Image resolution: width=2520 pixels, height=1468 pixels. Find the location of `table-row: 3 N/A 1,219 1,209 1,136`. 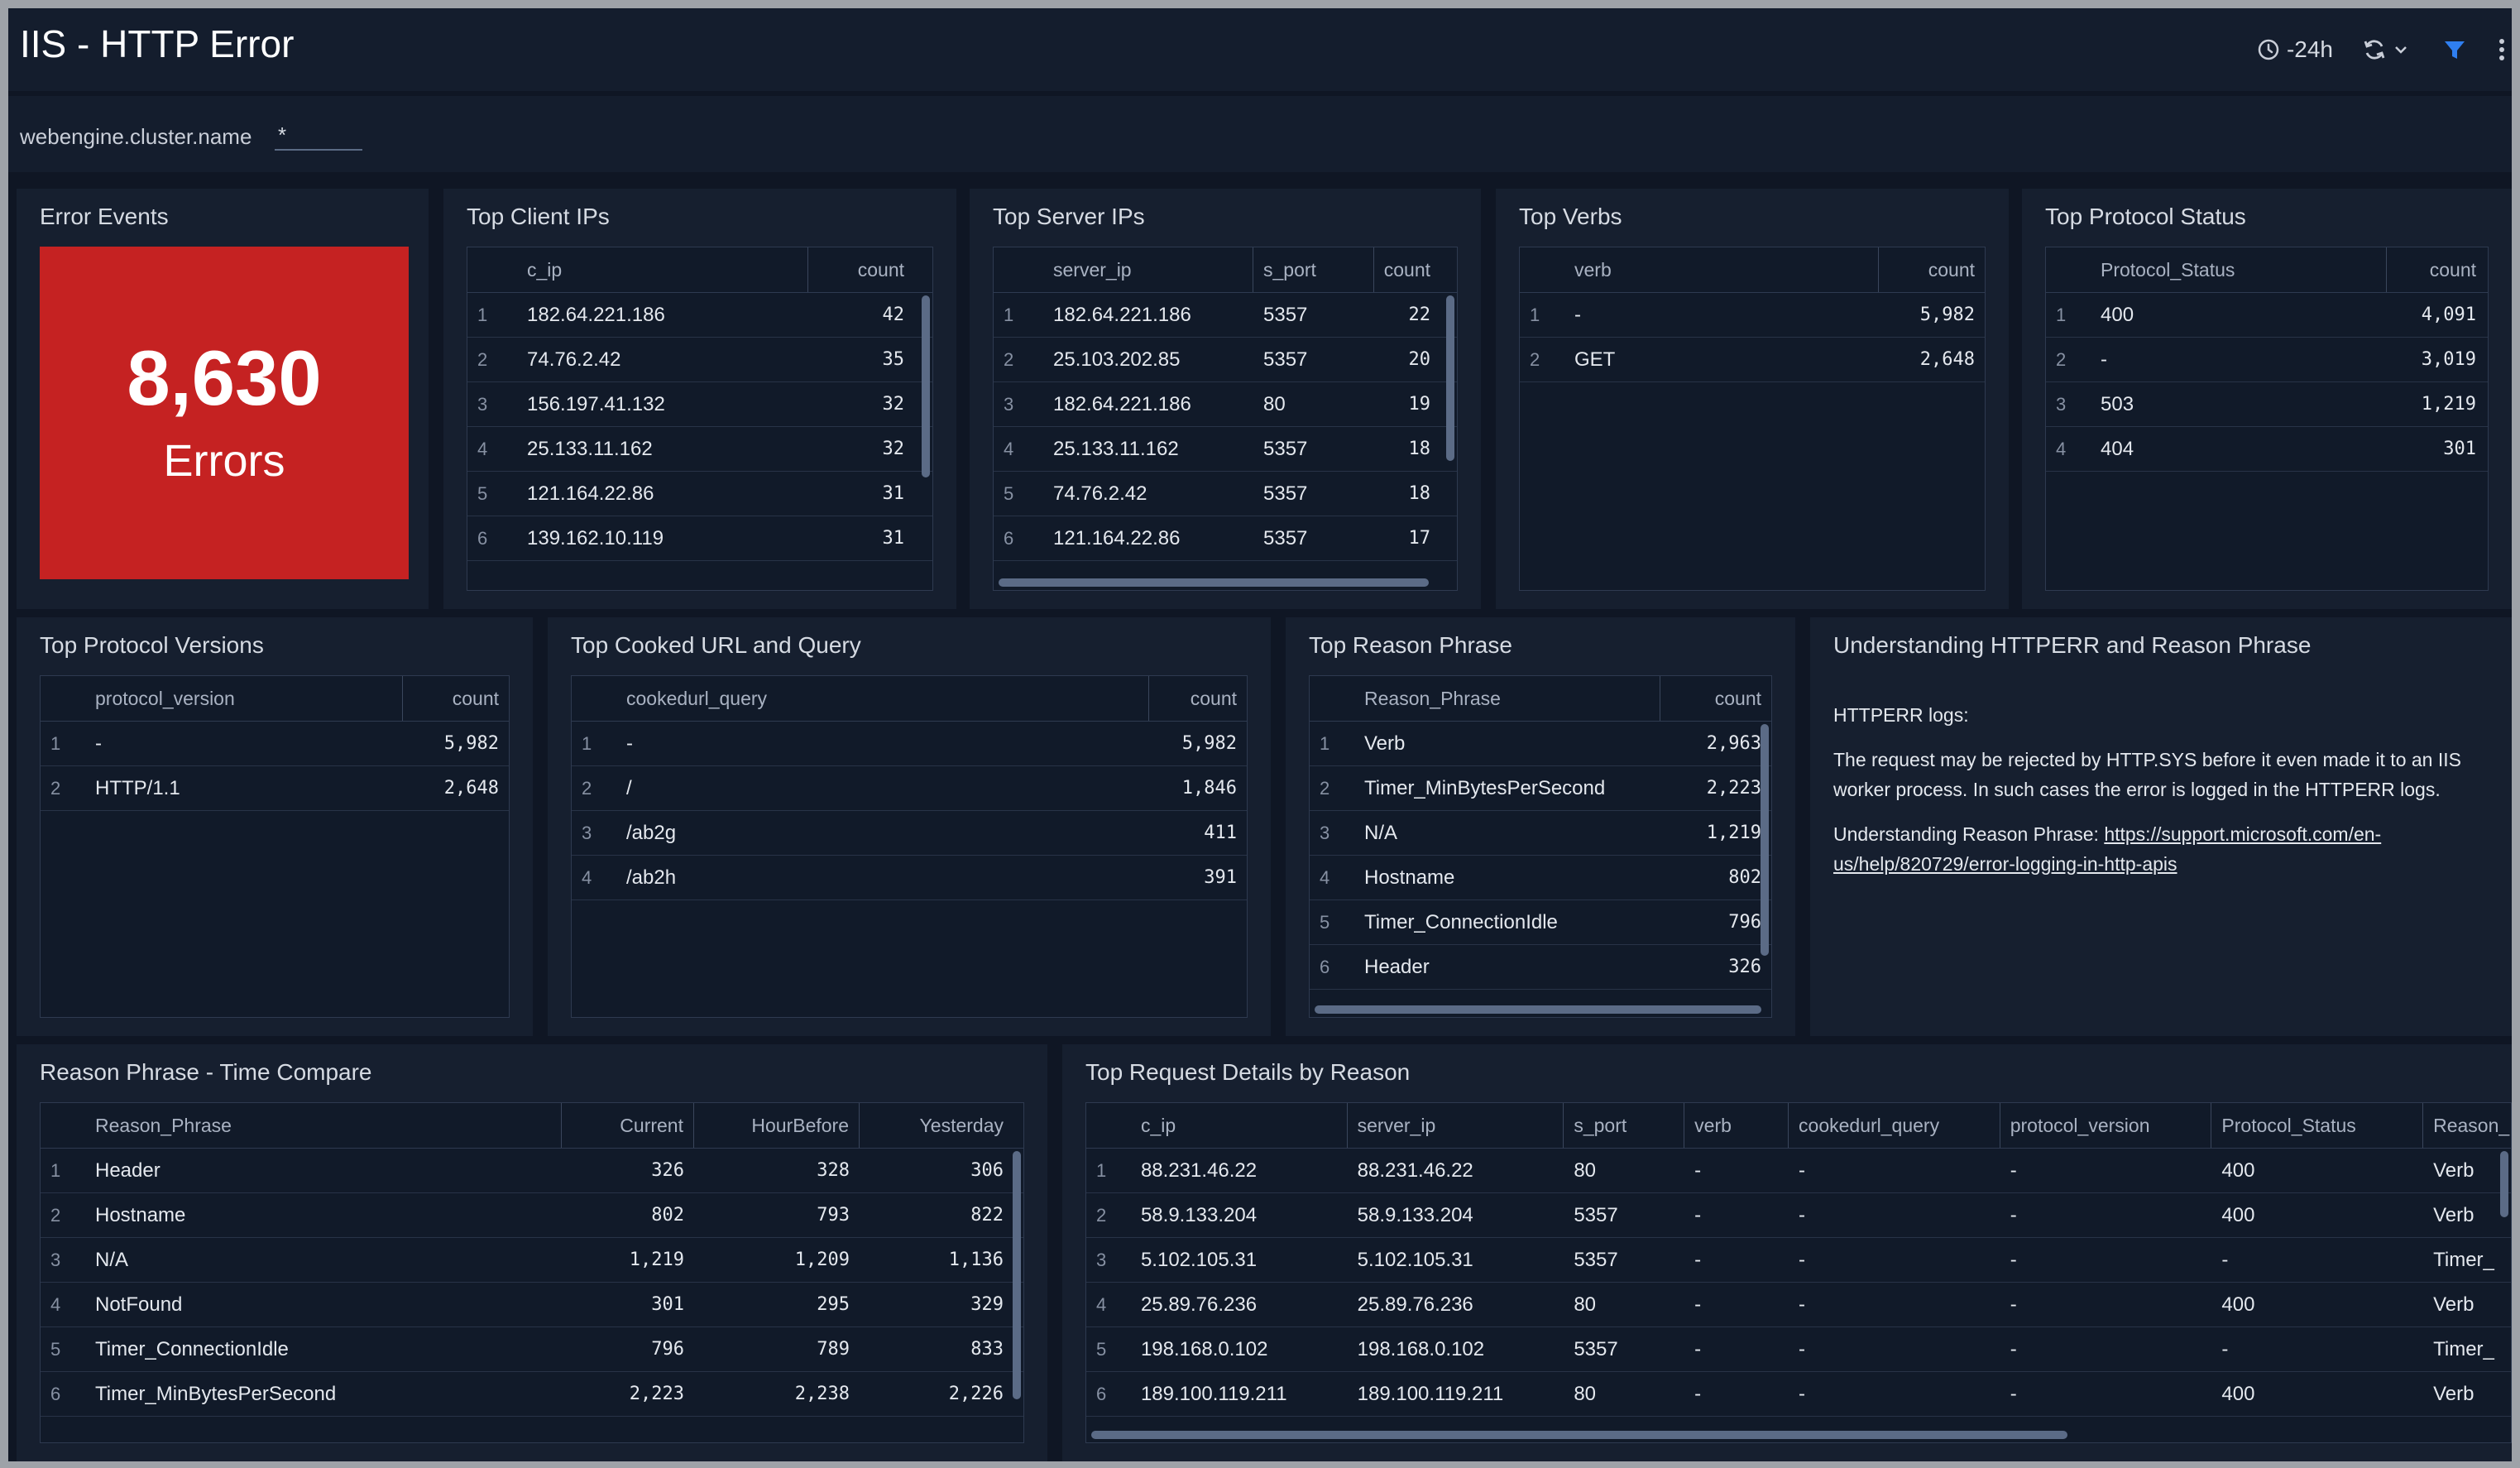

table-row: 3 N/A 1,219 1,209 1,136 is located at coordinates (532, 1260).